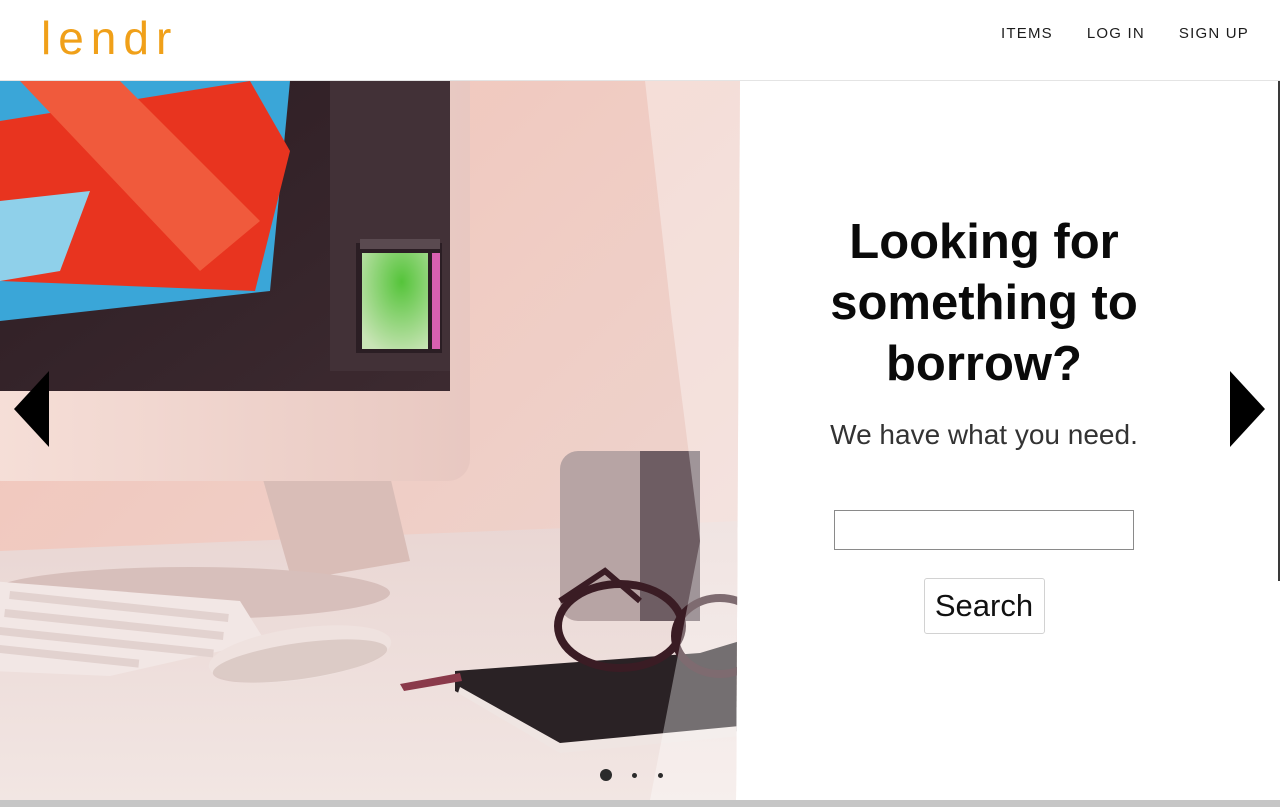  Describe the element at coordinates (640, 40) in the screenshot. I see `navbar: lendr ITEMS LOG IN SIGN UP` at that location.